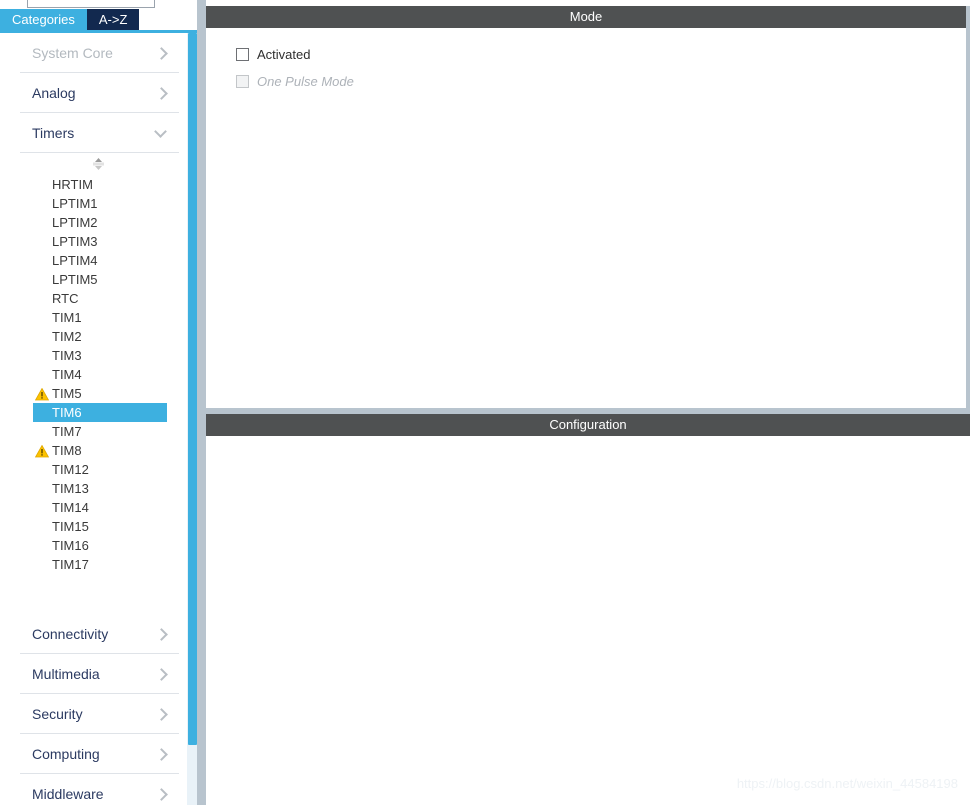 The height and width of the screenshot is (805, 970). Describe the element at coordinates (75, 279) in the screenshot. I see `timer-item-label: LPTIM5` at that location.